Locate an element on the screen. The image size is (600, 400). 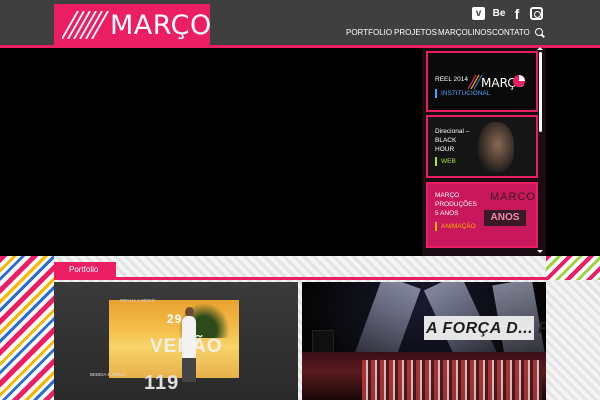
thumbnail-score: 119 is located at coordinates (162, 383).